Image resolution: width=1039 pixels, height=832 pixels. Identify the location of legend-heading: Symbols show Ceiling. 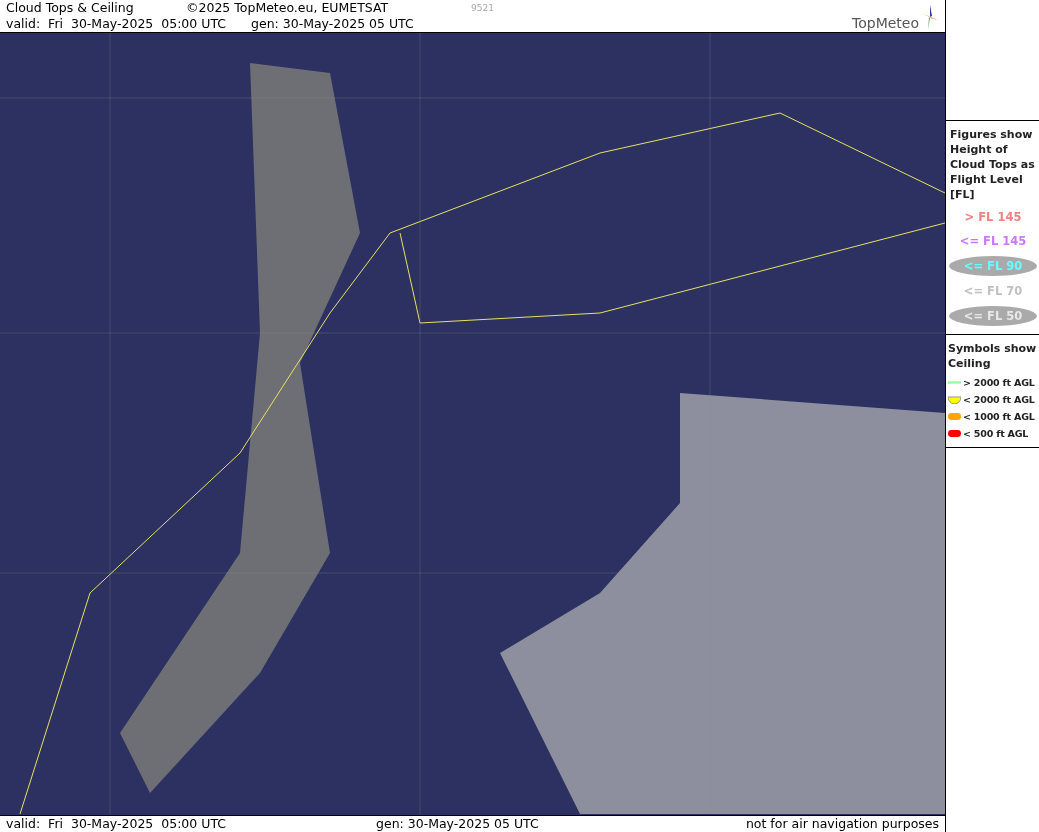
(993, 356).